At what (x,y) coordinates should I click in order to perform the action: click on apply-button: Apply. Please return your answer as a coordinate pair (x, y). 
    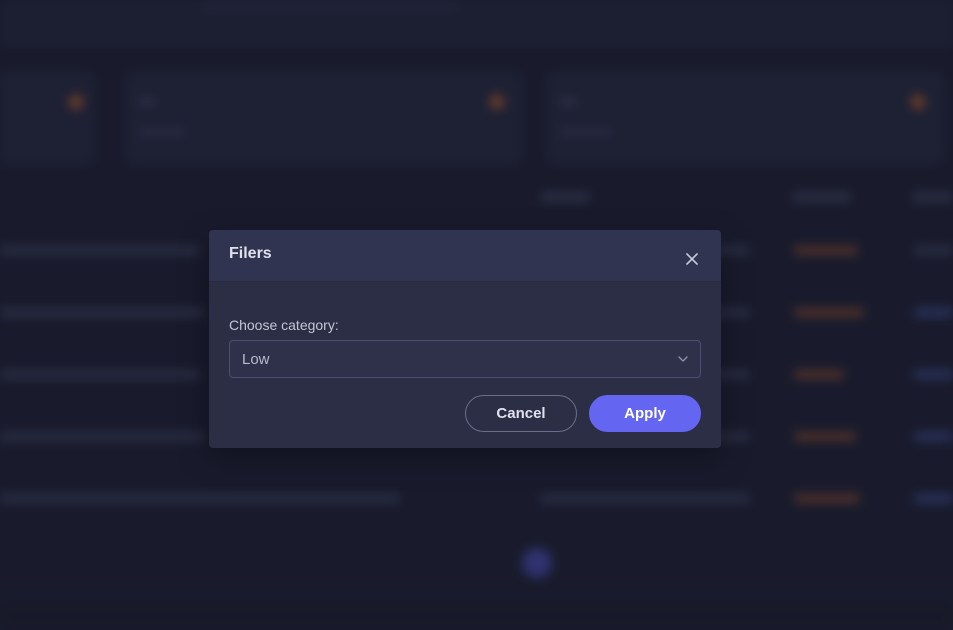
    Looking at the image, I should click on (645, 413).